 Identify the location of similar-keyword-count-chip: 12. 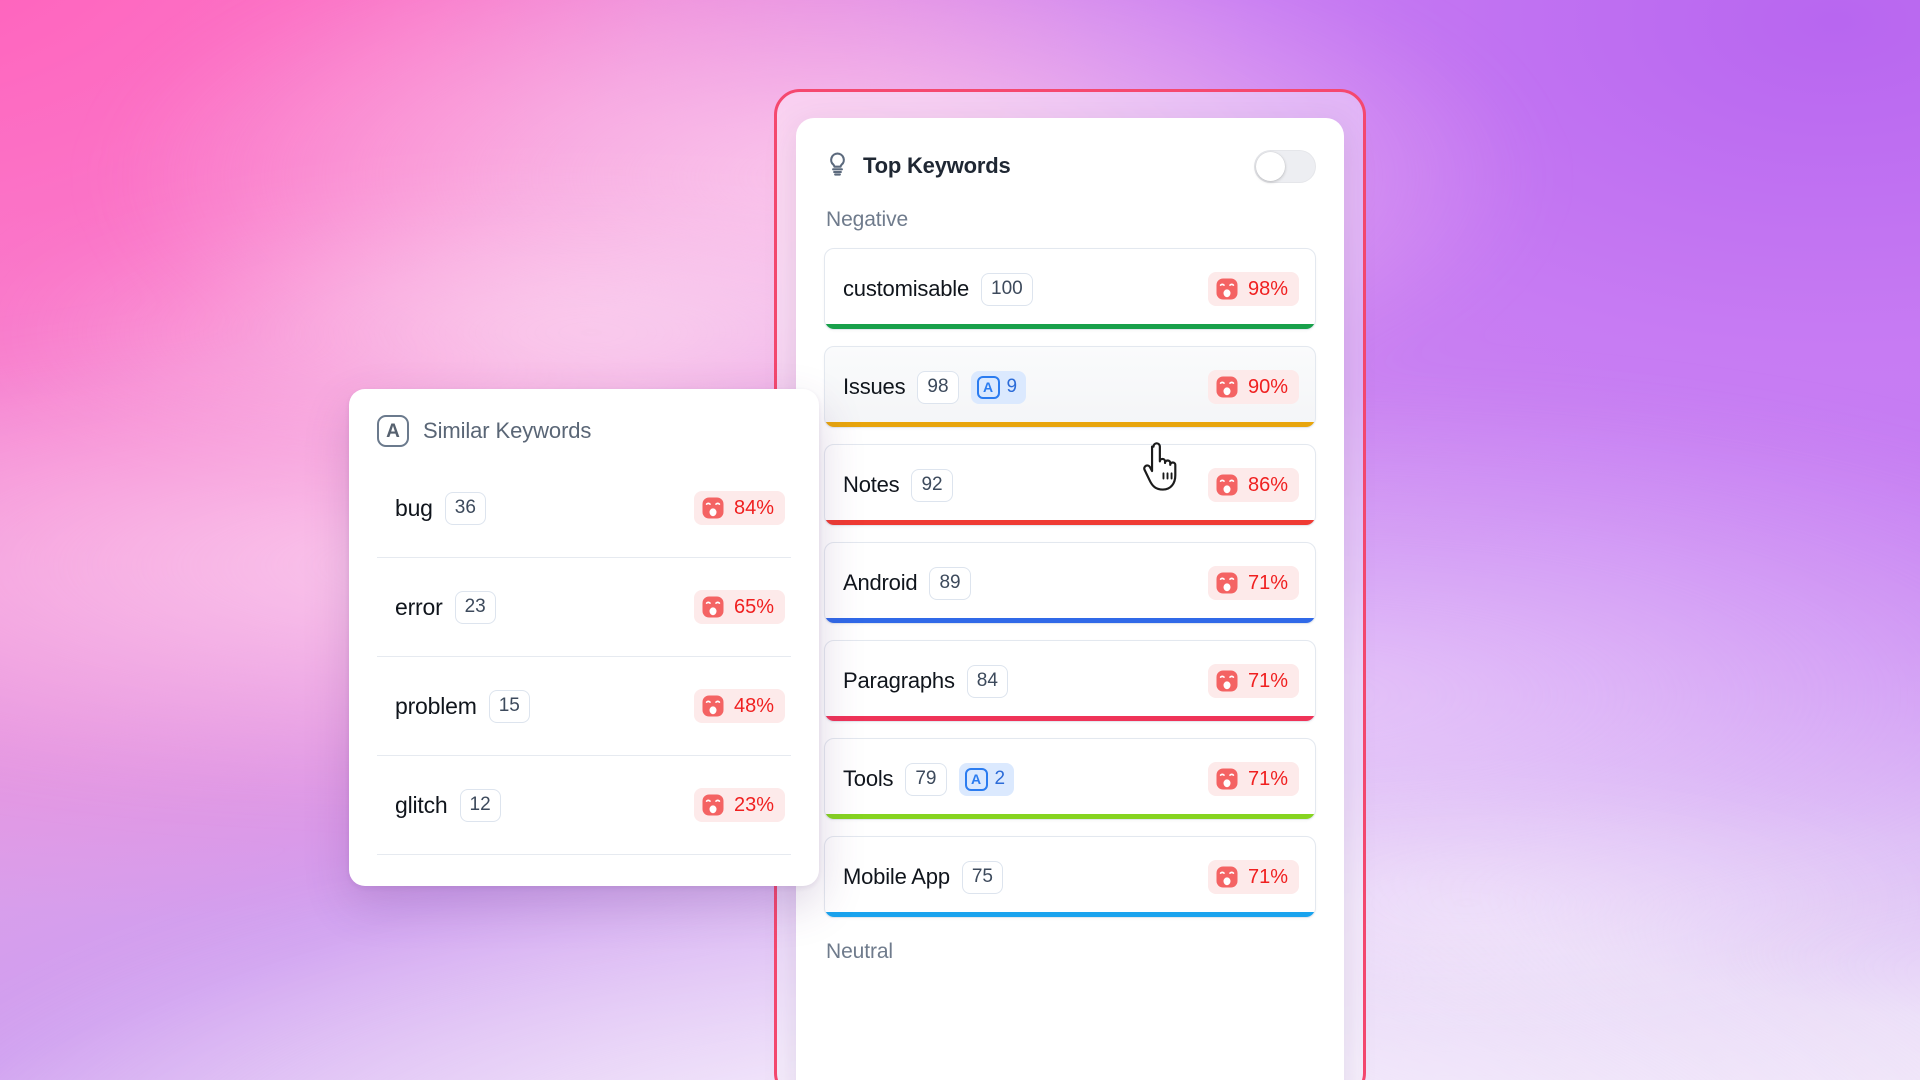
(480, 805).